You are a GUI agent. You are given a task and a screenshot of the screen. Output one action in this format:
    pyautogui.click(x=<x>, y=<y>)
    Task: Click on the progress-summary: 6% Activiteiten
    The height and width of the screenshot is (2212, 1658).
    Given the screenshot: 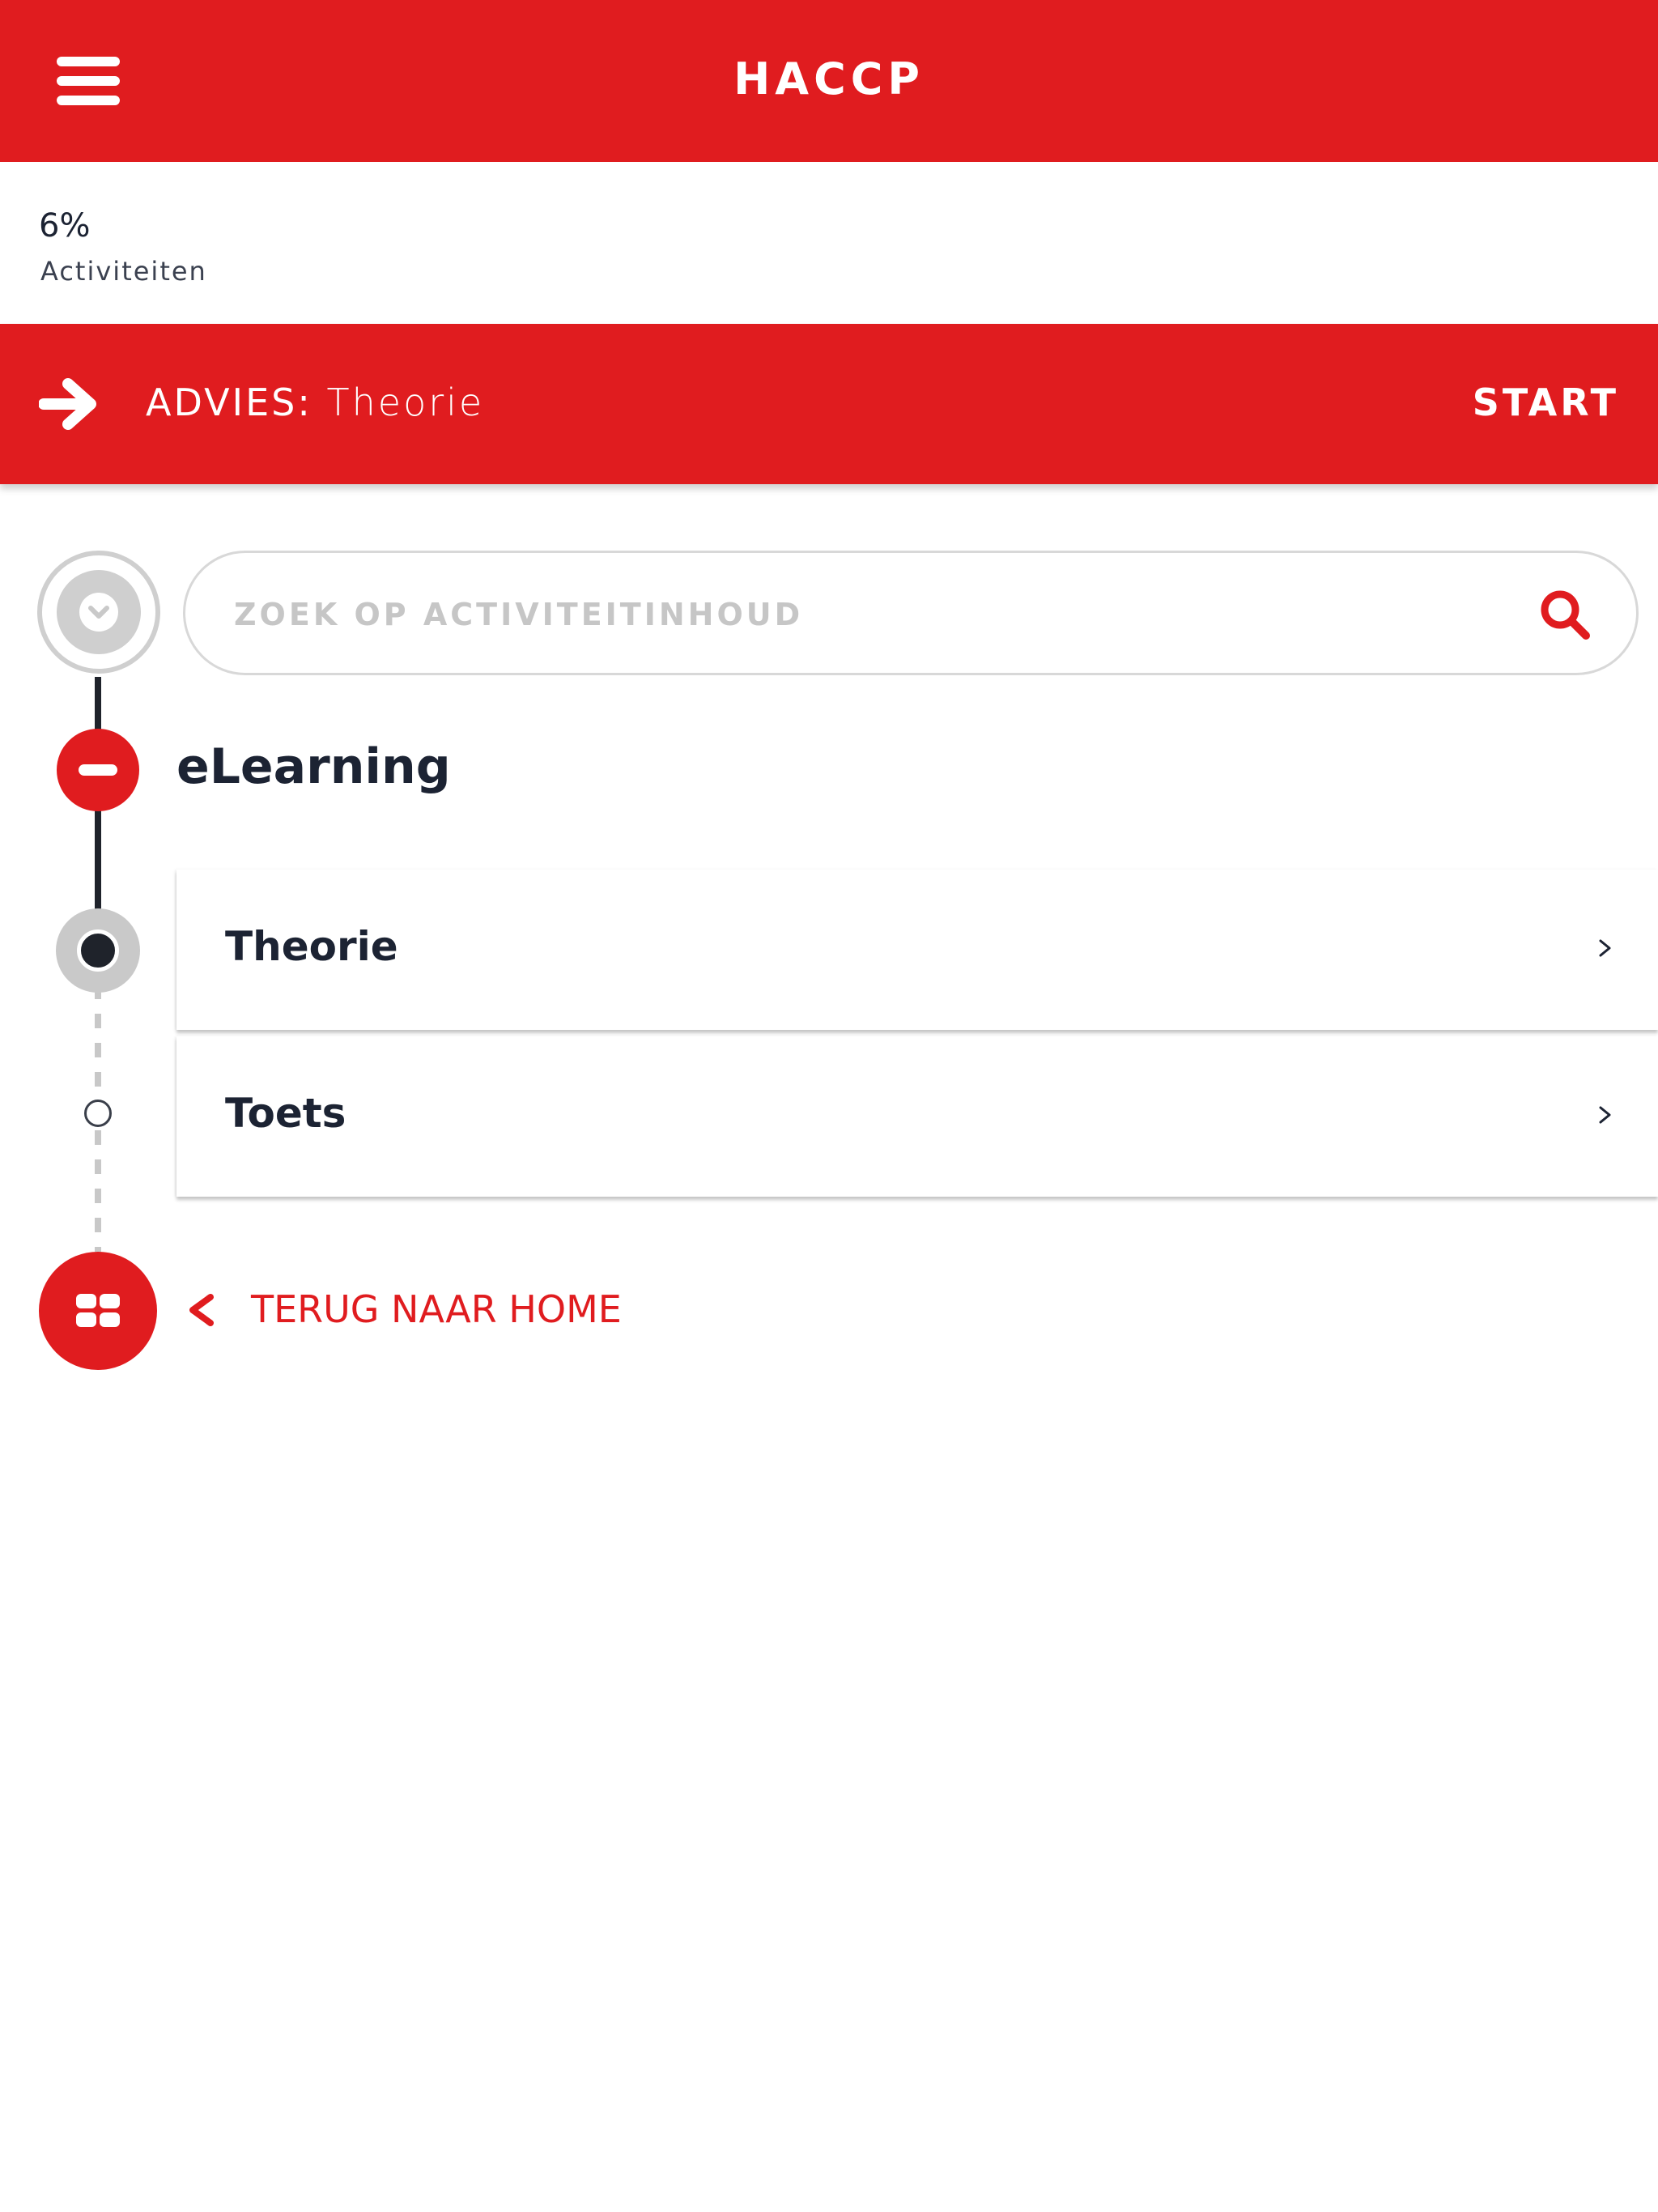 What is the action you would take?
    pyautogui.click(x=829, y=243)
    